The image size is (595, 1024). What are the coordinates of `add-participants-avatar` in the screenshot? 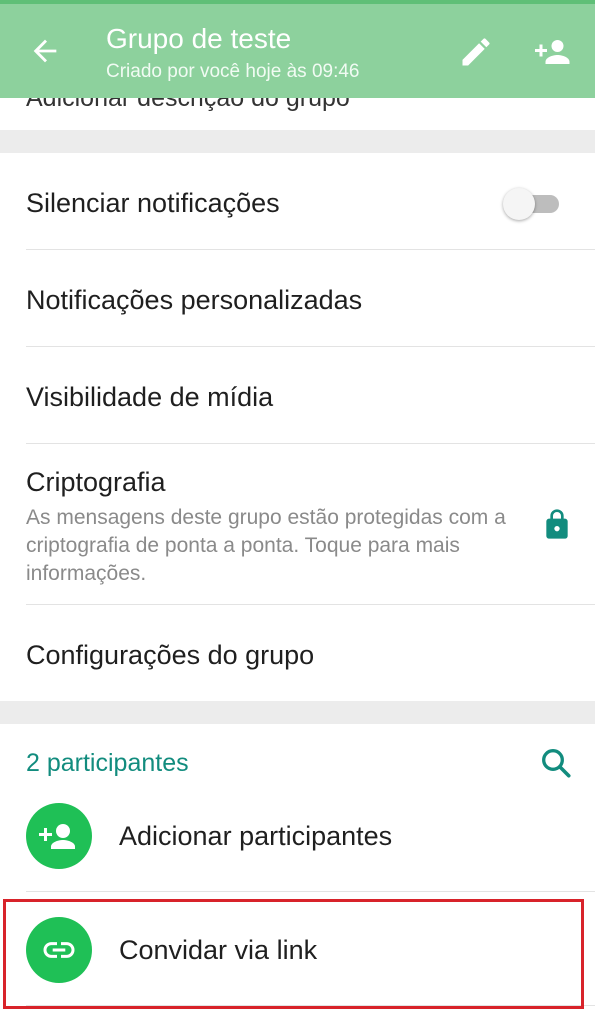 It's located at (59, 836).